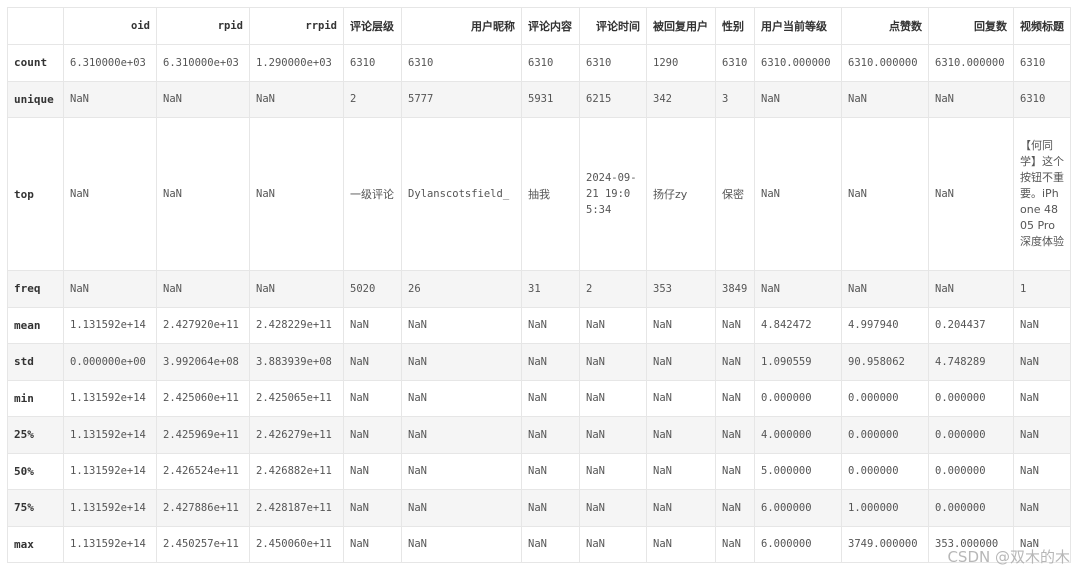  What do you see at coordinates (1042, 194) in the screenshot?
I see `table-cell: 【何同学】这个按钮不重要。iPhone 4805 Pro深度体验` at bounding box center [1042, 194].